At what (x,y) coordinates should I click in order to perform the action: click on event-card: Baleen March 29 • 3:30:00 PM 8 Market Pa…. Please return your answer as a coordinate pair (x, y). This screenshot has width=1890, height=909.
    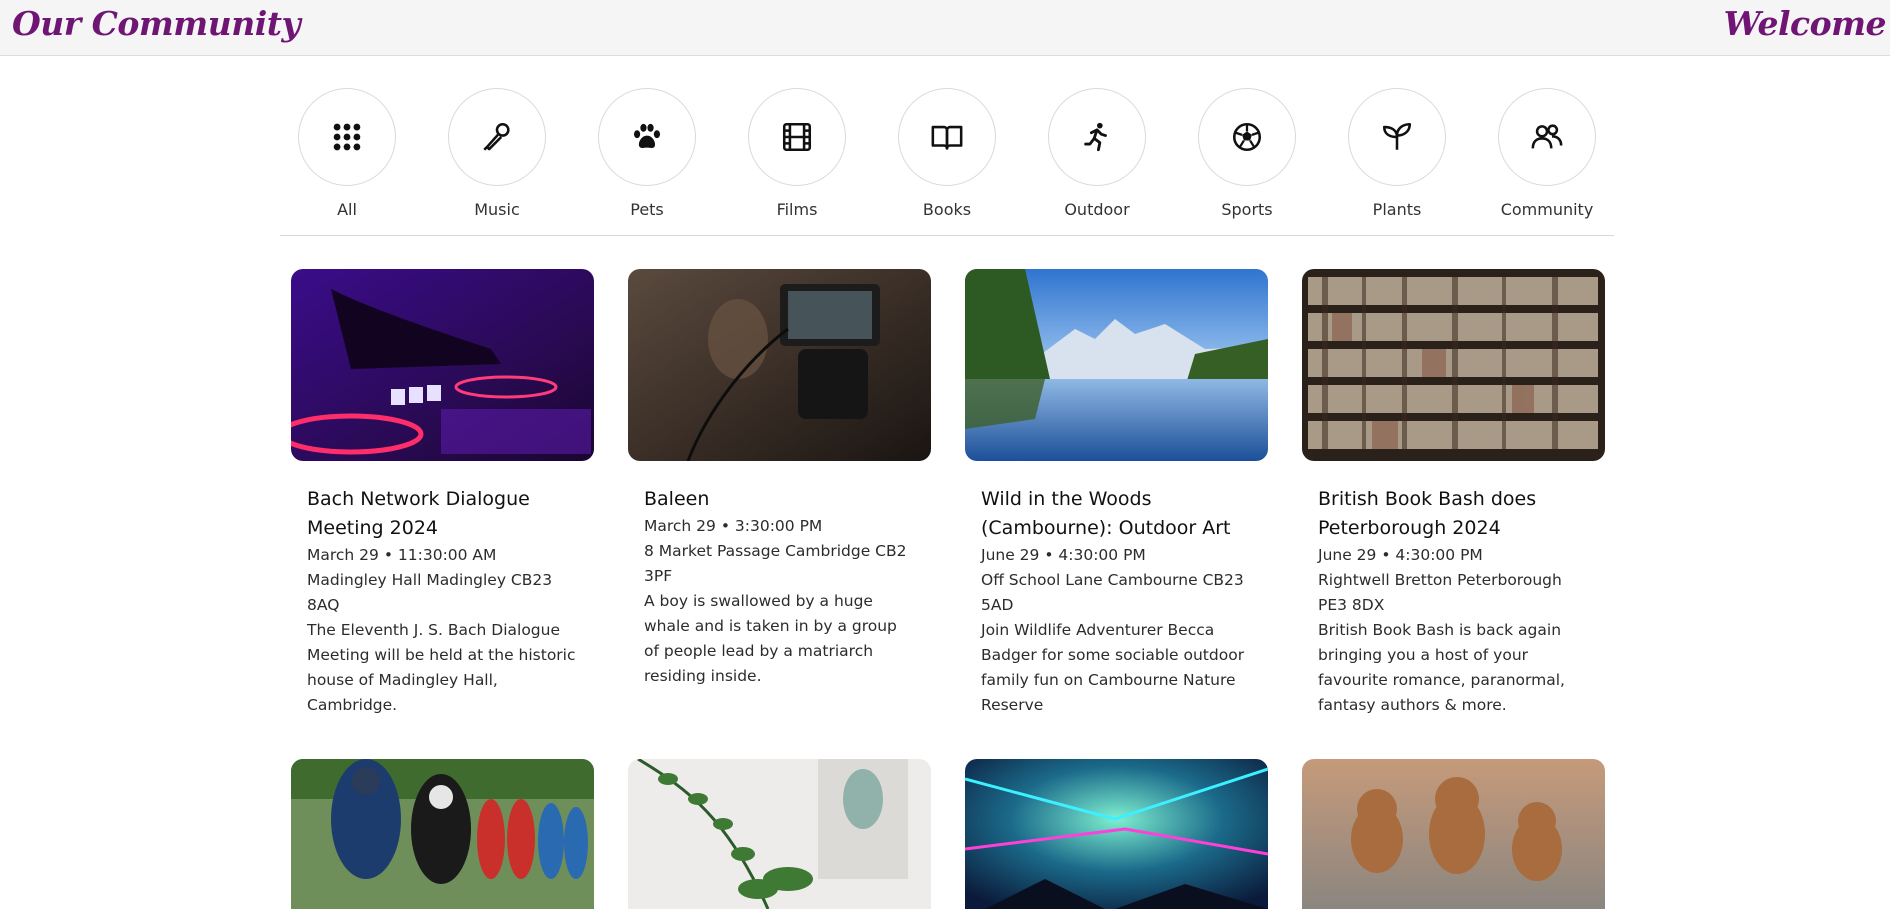
    Looking at the image, I should click on (779, 479).